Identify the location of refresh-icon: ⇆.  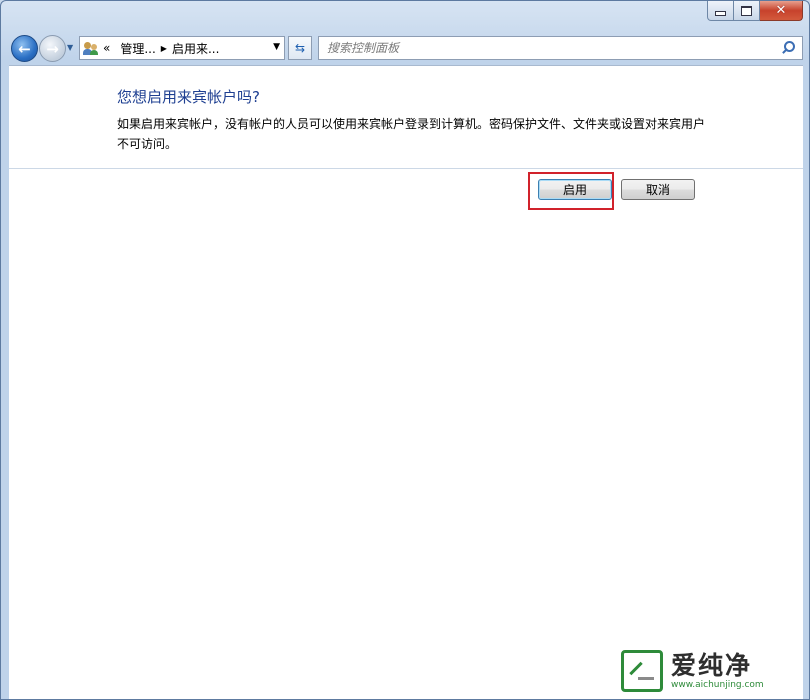
(300, 48).